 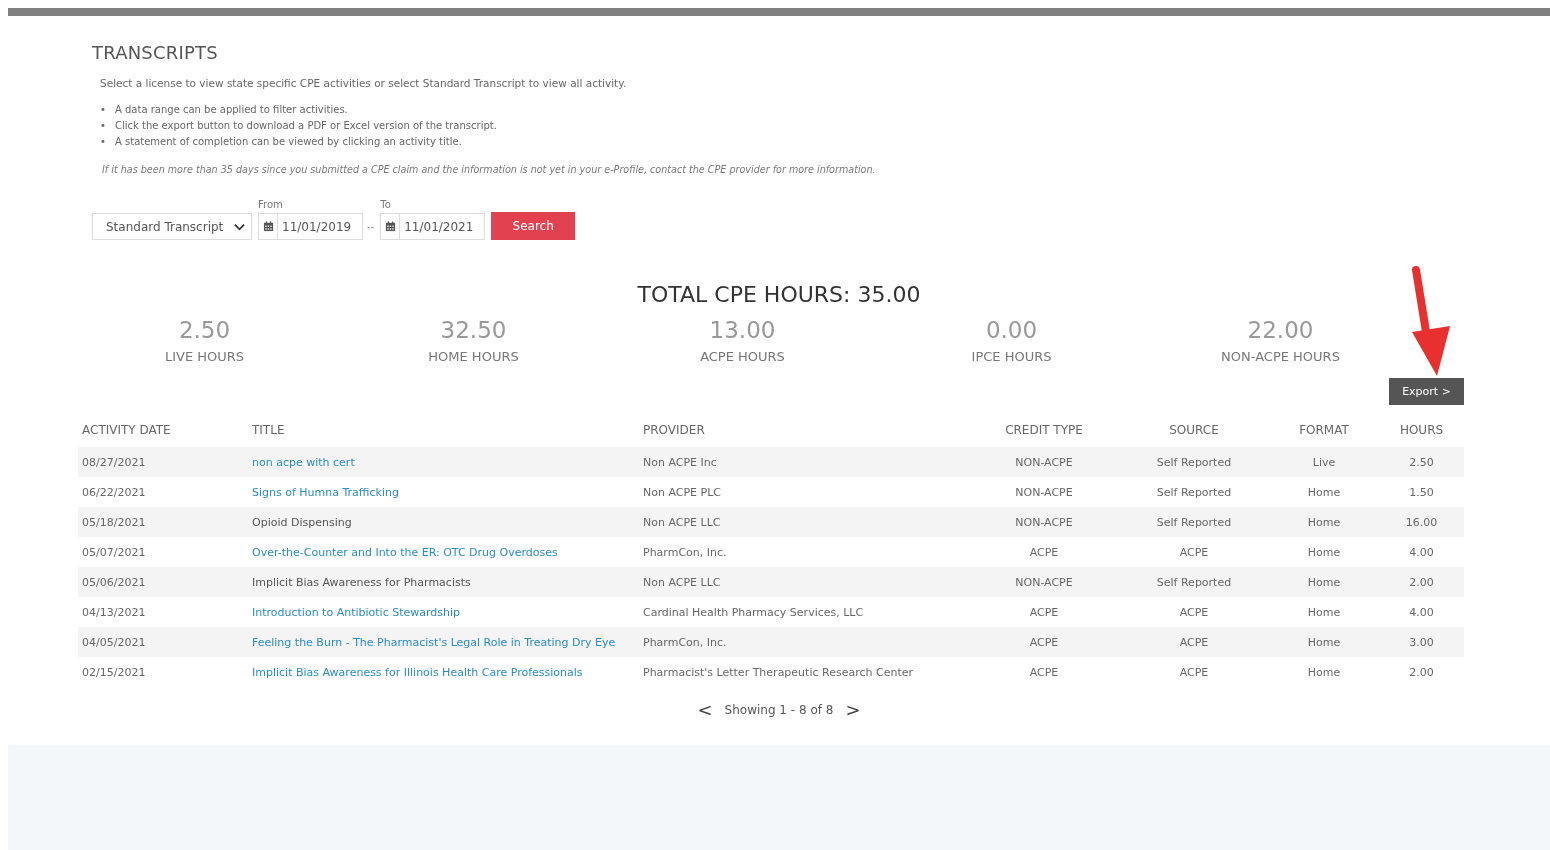 I want to click on activity-title: Opioid Dispensing, so click(x=302, y=522).